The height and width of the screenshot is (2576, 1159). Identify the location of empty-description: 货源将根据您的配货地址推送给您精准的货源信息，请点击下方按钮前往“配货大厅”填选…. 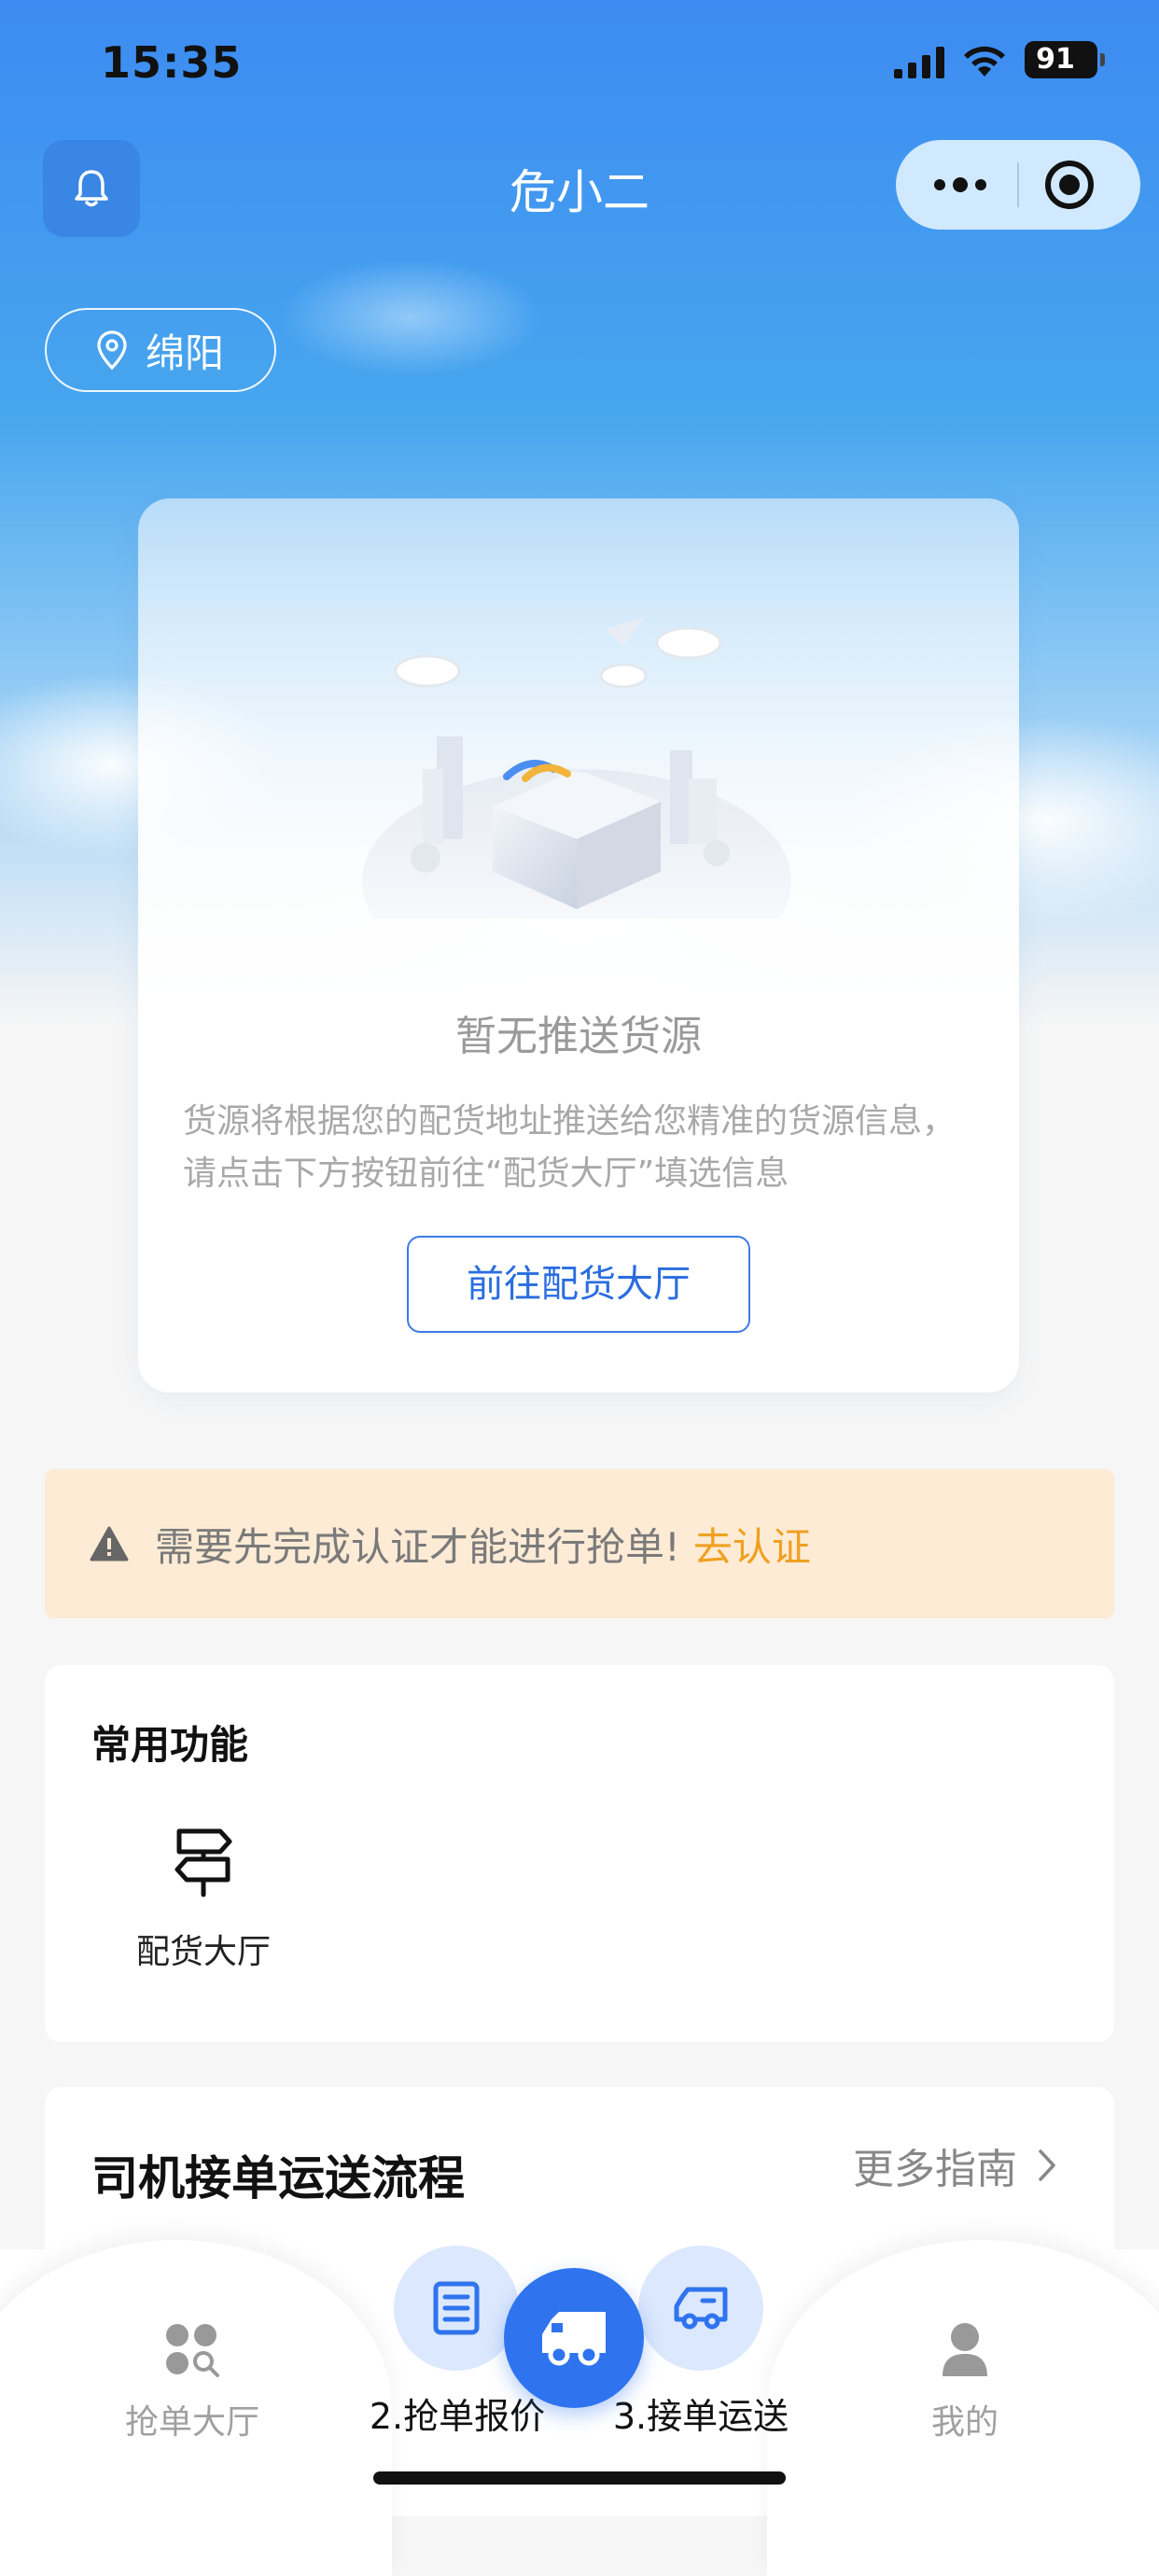
(570, 1147).